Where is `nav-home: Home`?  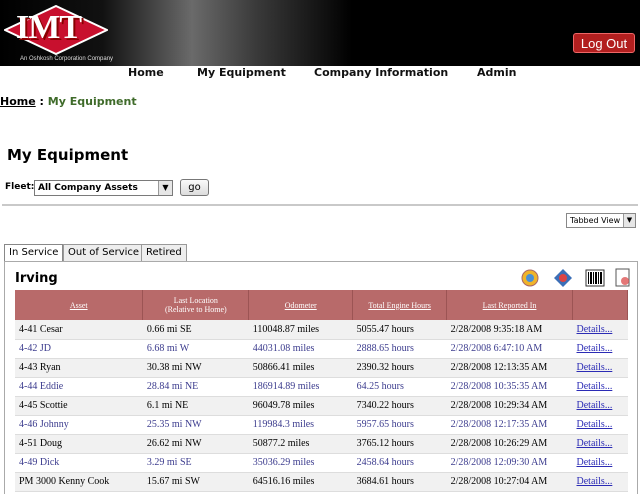
nav-home: Home is located at coordinates (146, 72).